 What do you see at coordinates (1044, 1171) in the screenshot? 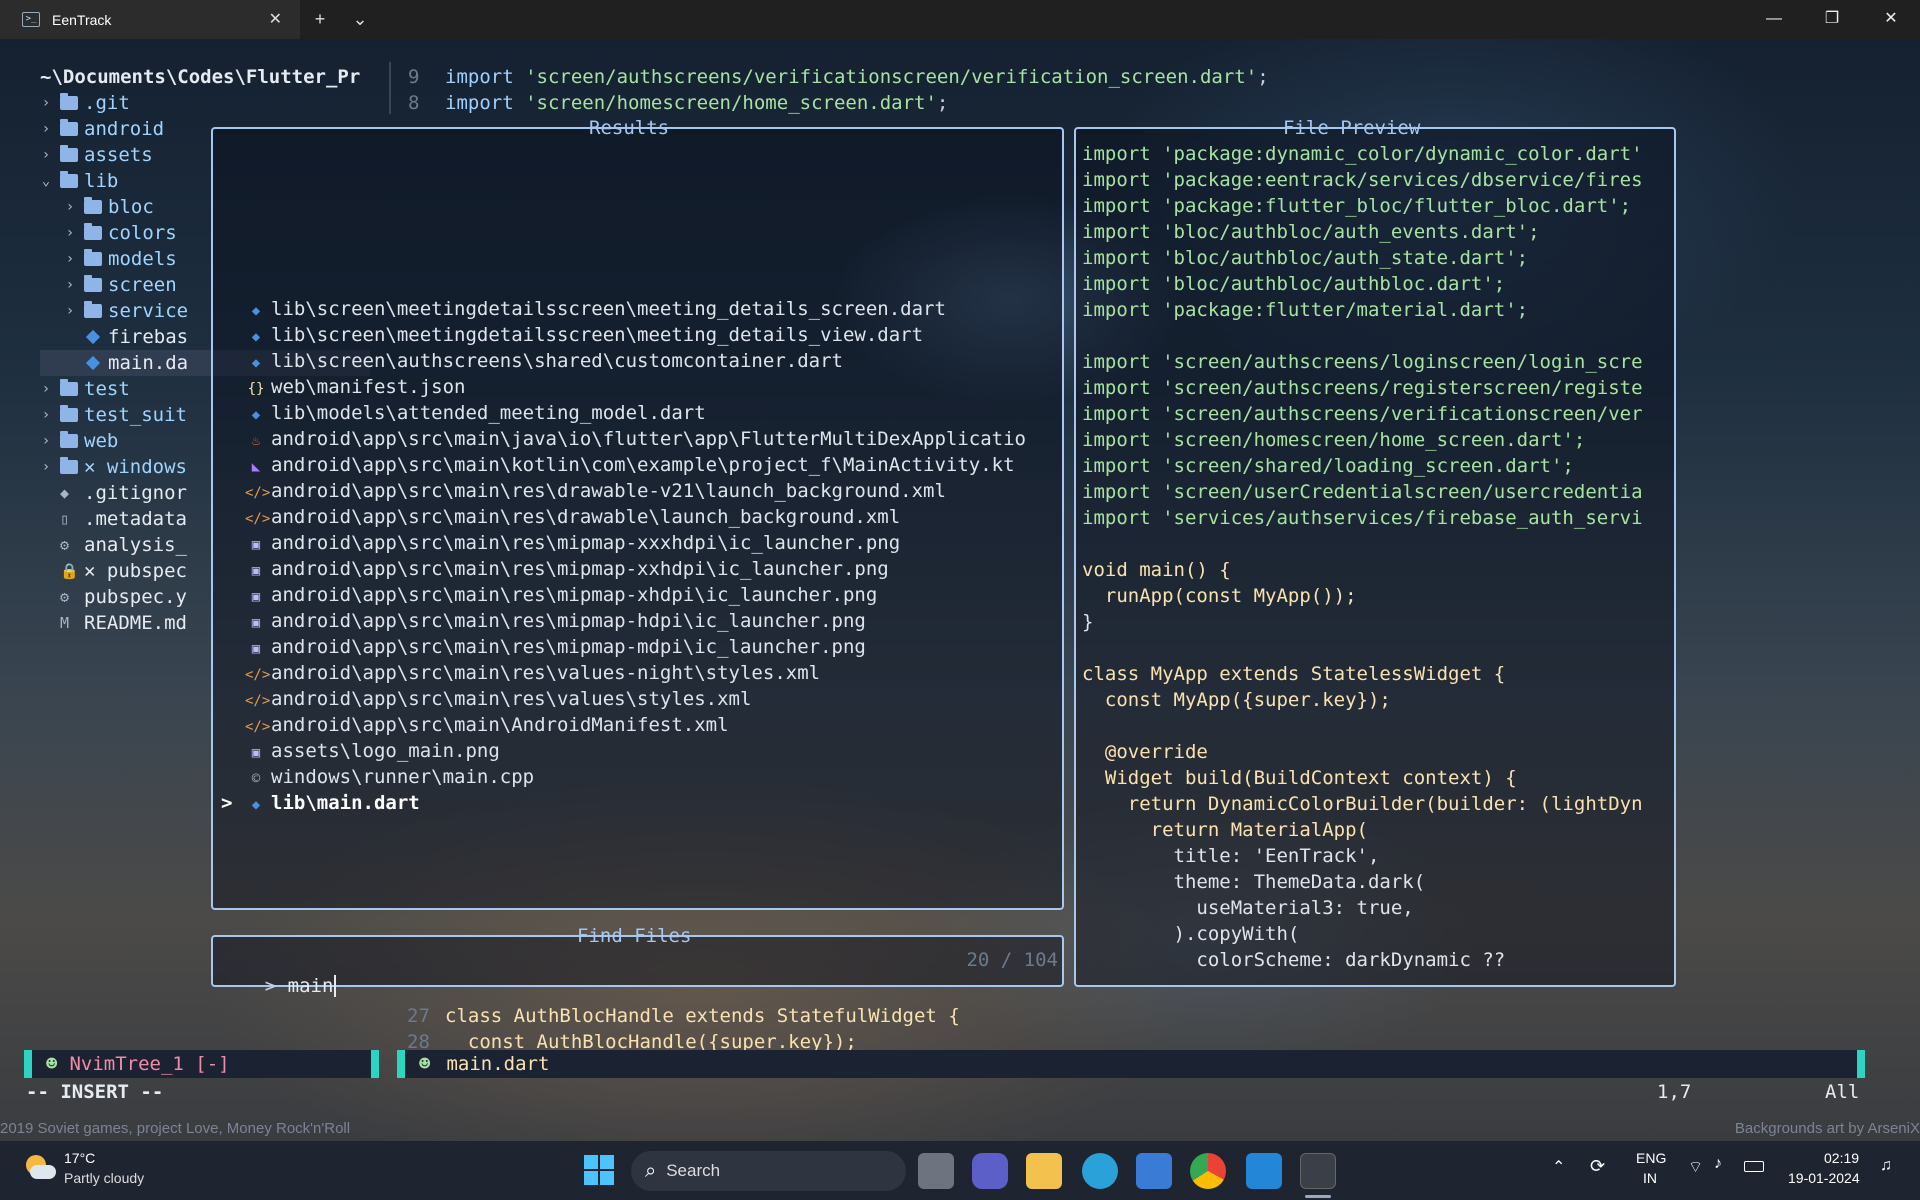
I see `file-explorer-icon` at bounding box center [1044, 1171].